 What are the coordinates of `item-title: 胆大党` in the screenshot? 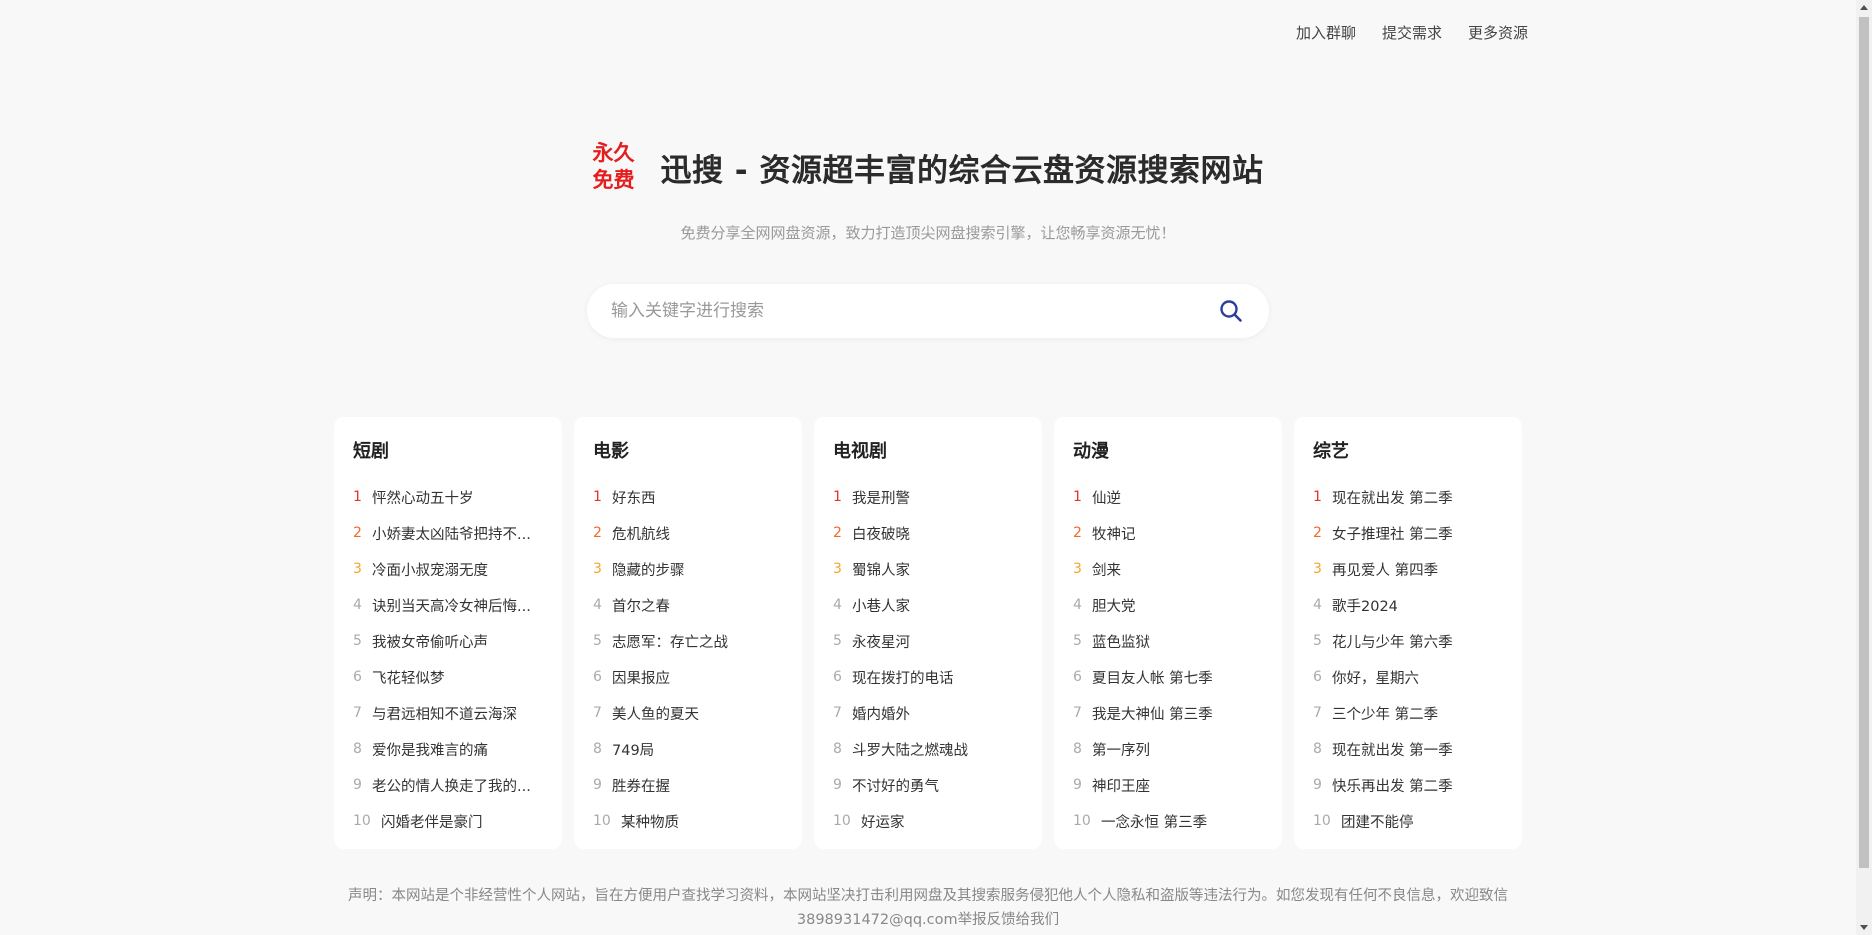 It's located at (1114, 606).